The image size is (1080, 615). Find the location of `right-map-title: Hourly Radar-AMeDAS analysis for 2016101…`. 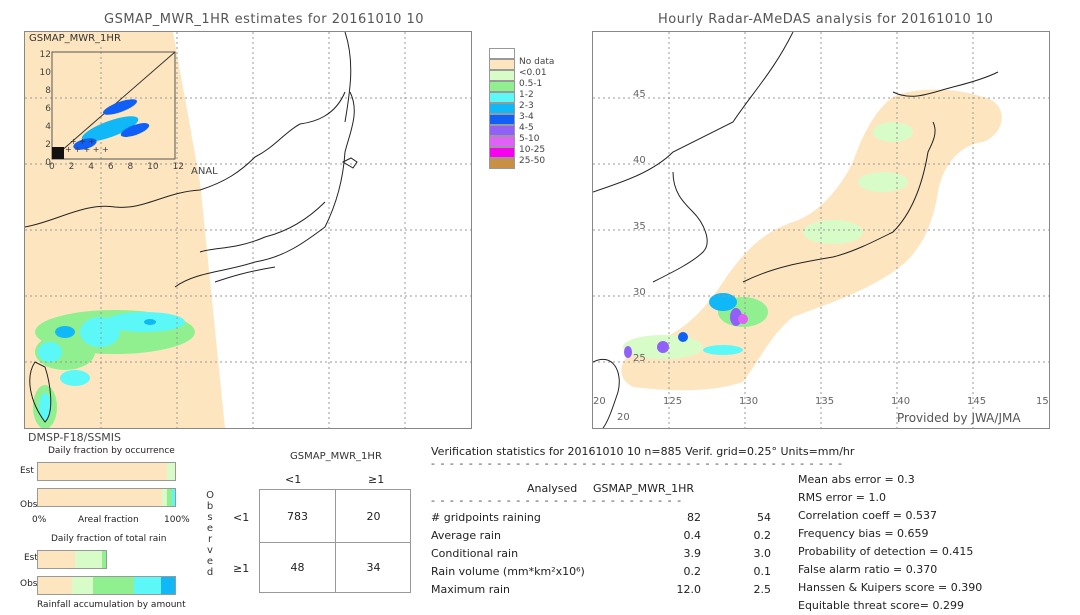

right-map-title: Hourly Radar-AMeDAS analysis for 2016101… is located at coordinates (826, 19).